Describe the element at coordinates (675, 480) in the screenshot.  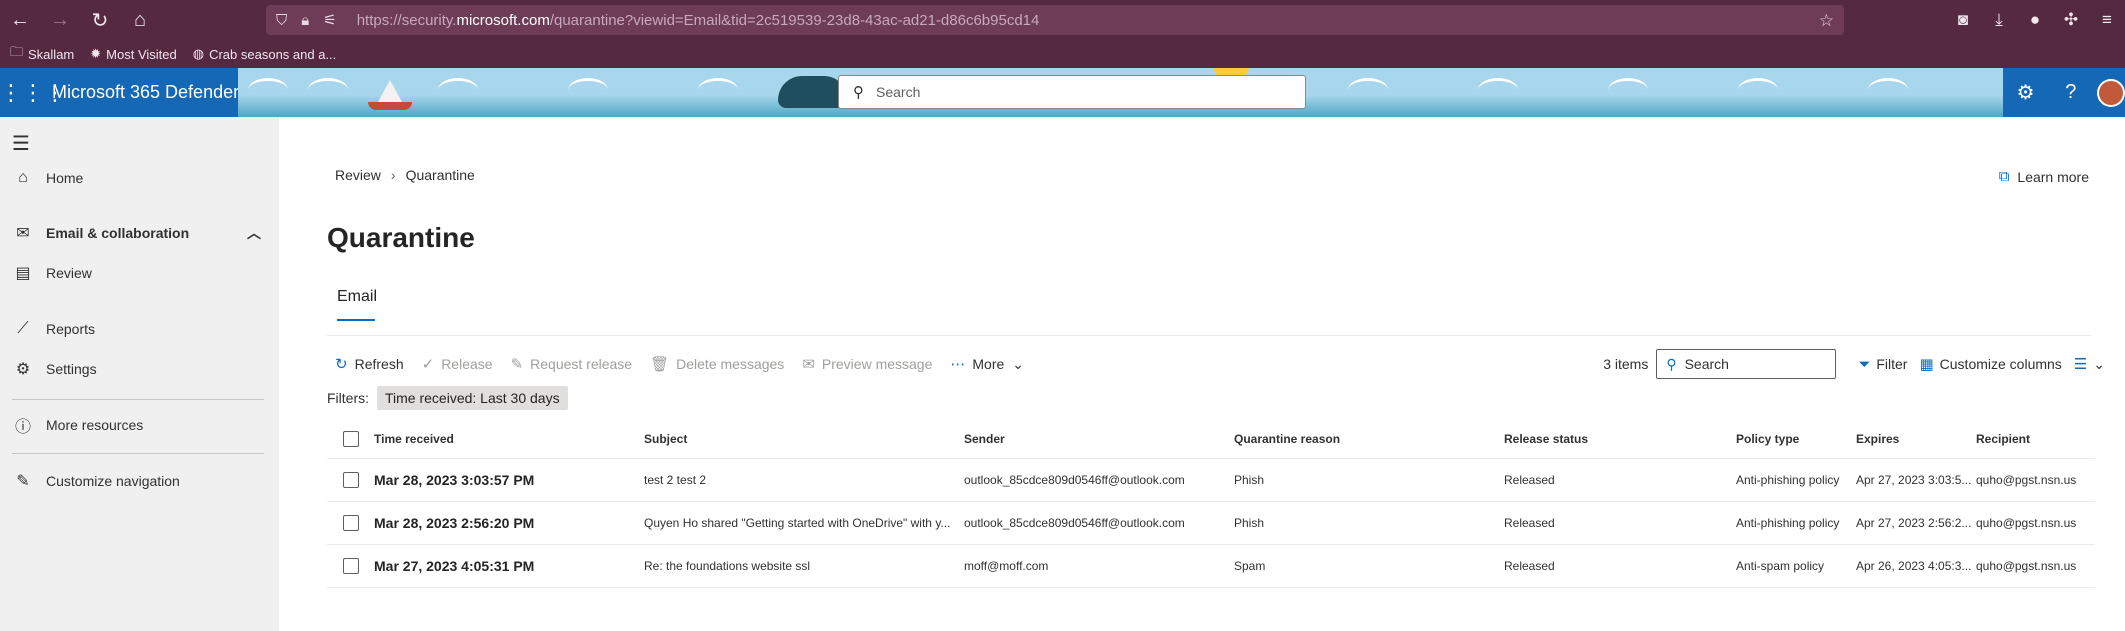
I see `cell-subject: test 2 test 2` at that location.